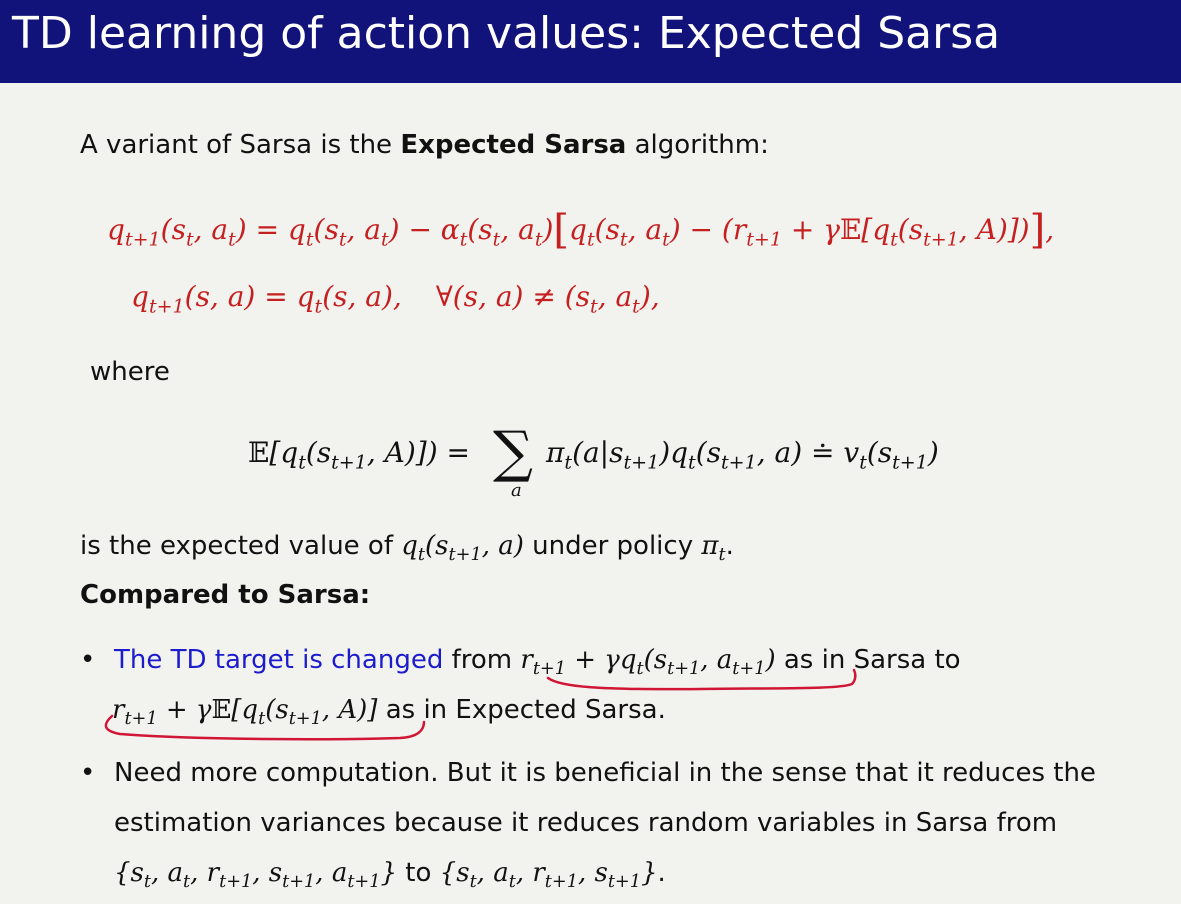 Image resolution: width=1181 pixels, height=904 pixels. What do you see at coordinates (480, 704) in the screenshot?
I see `annotation-layer` at bounding box center [480, 704].